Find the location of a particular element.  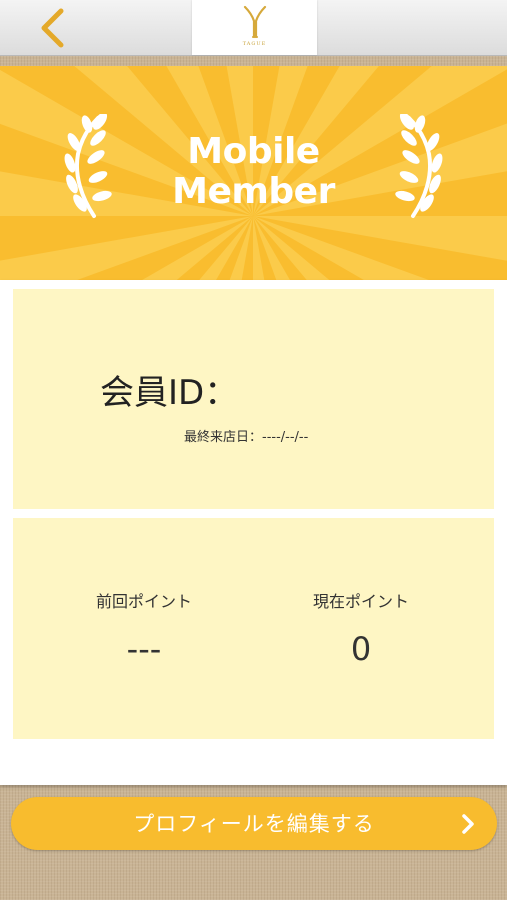

edit-profile-label: プロフィールを編集する is located at coordinates (254, 824).